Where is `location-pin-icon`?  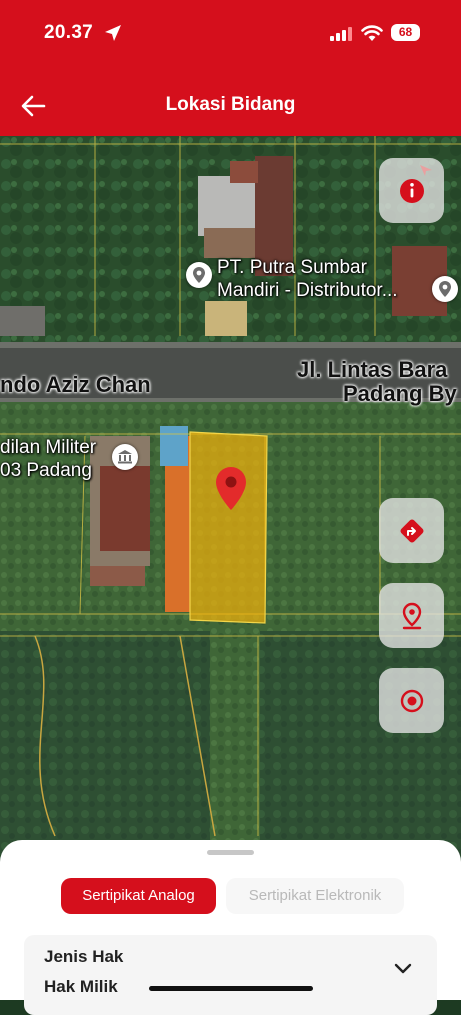
location-pin-icon is located at coordinates (411, 615).